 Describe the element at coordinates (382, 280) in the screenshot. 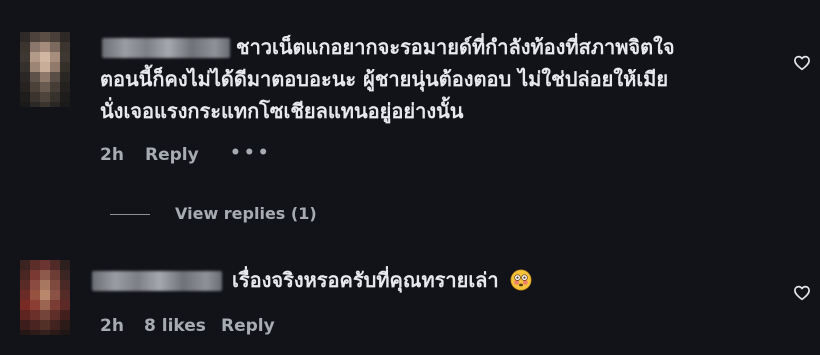

I see `comment-text: เรื่องจริงหรอครับที่คุณทรายเล่า` at that location.